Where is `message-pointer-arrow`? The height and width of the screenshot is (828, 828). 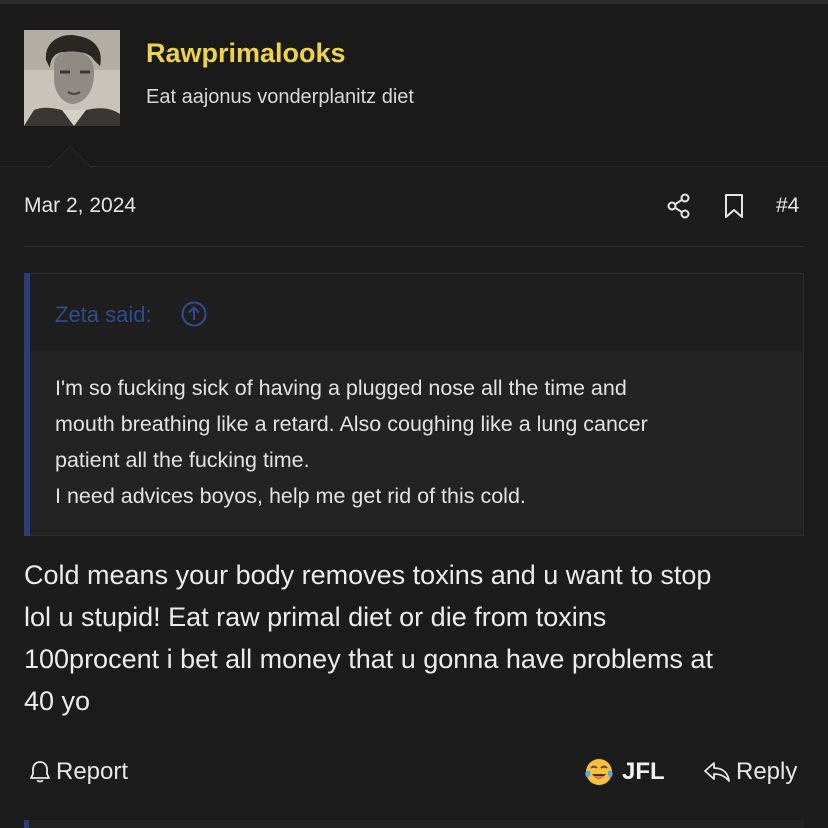 message-pointer-arrow is located at coordinates (70, 157).